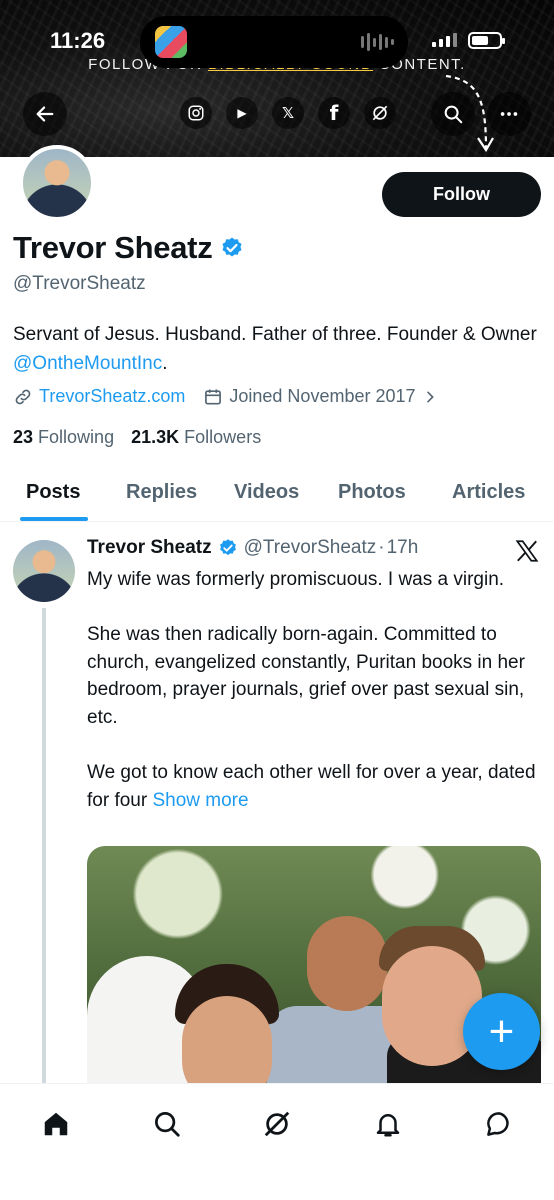 The width and height of the screenshot is (554, 1200). I want to click on active-tab-indicator, so click(54, 519).